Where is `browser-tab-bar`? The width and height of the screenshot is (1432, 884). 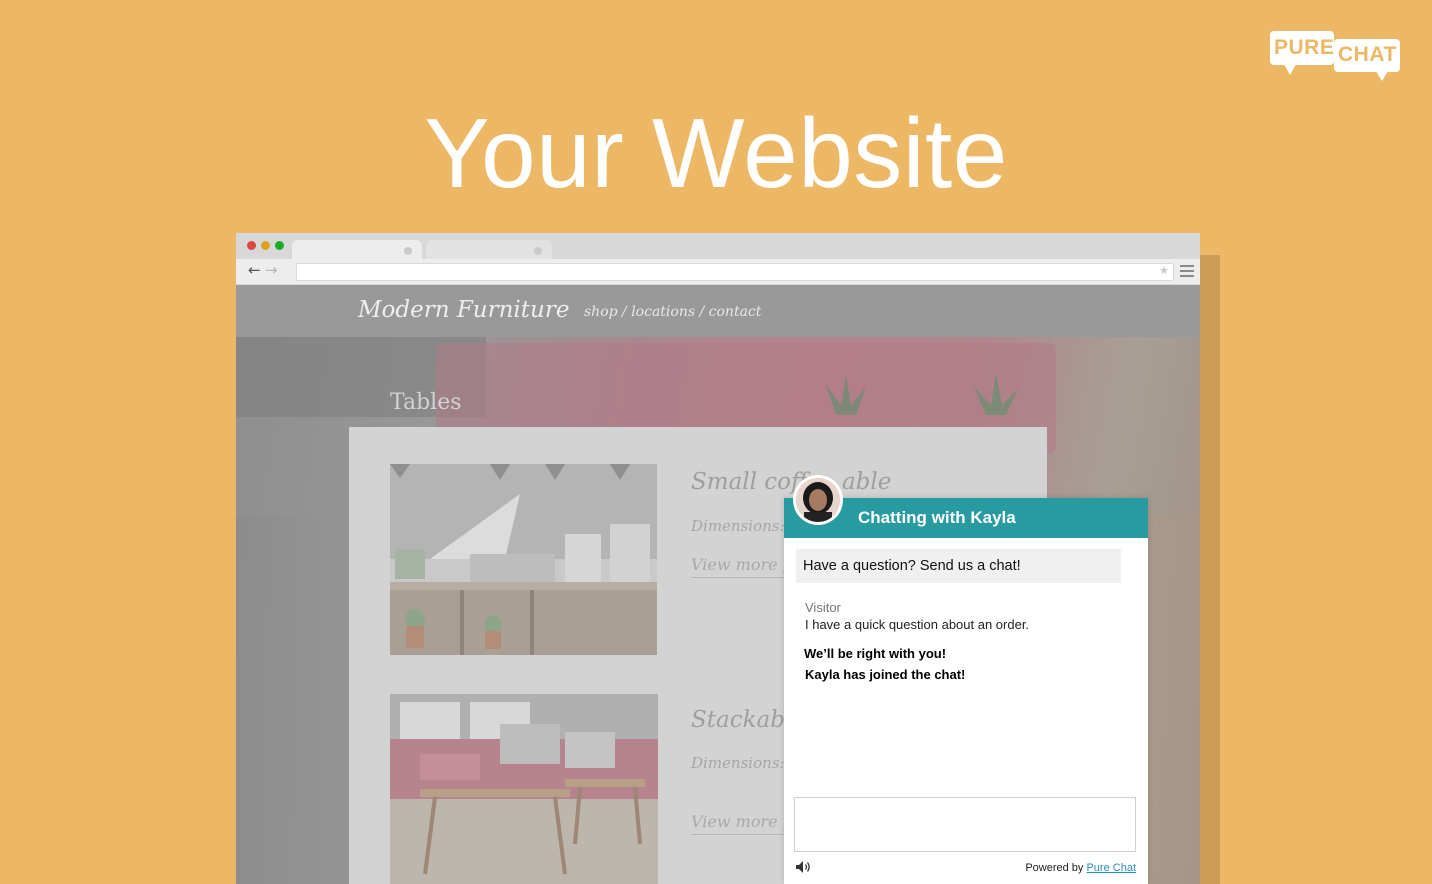 browser-tab-bar is located at coordinates (718, 246).